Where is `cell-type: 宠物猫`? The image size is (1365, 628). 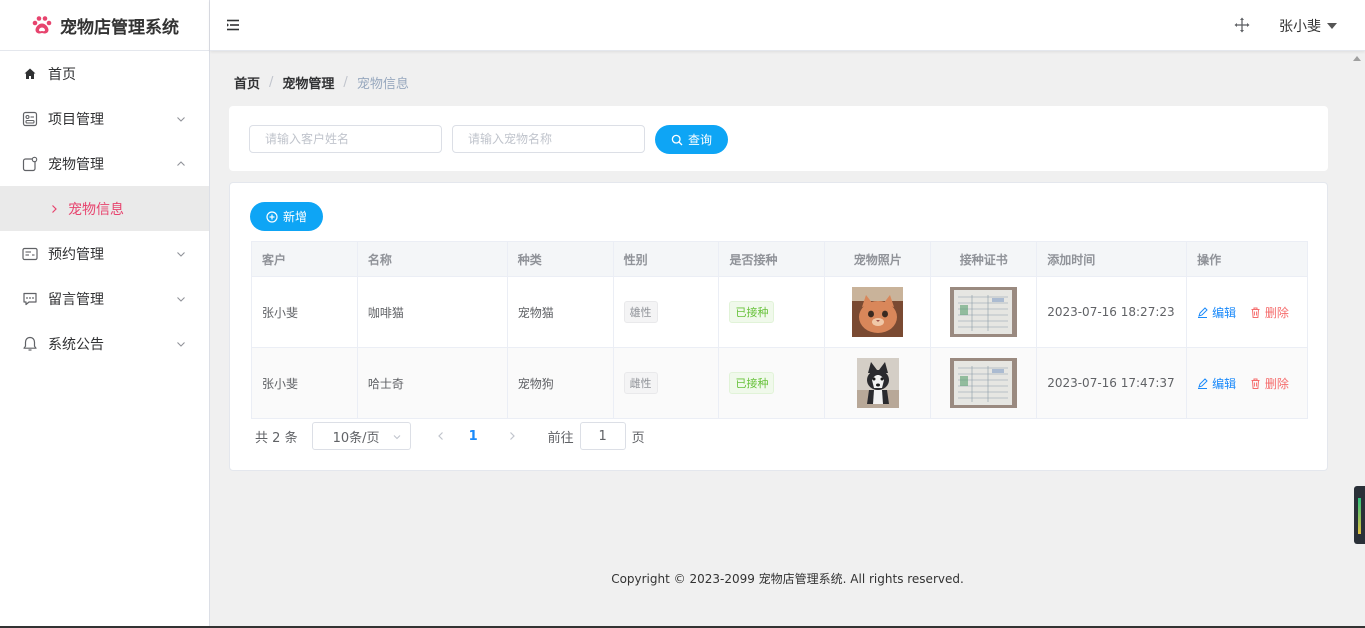 cell-type: 宠物猫 is located at coordinates (560, 312).